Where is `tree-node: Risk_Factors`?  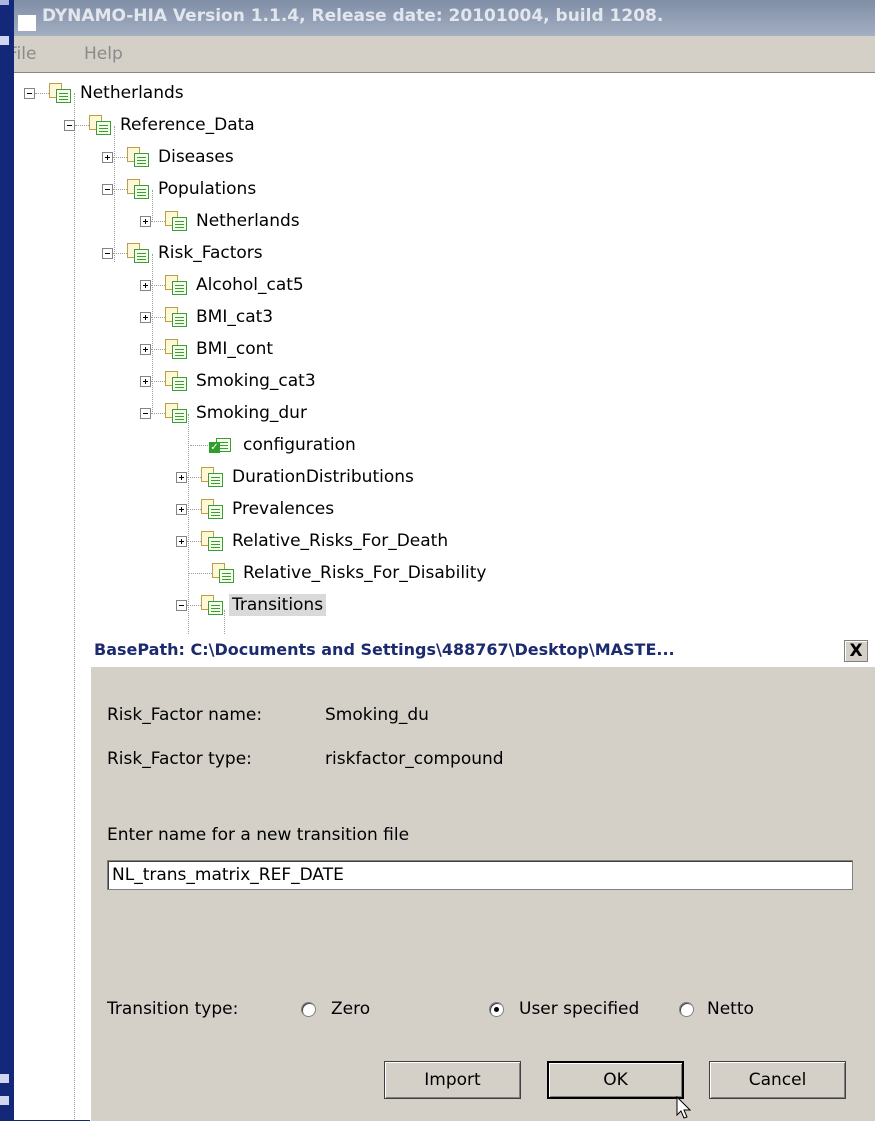
tree-node: Risk_Factors is located at coordinates (184, 253).